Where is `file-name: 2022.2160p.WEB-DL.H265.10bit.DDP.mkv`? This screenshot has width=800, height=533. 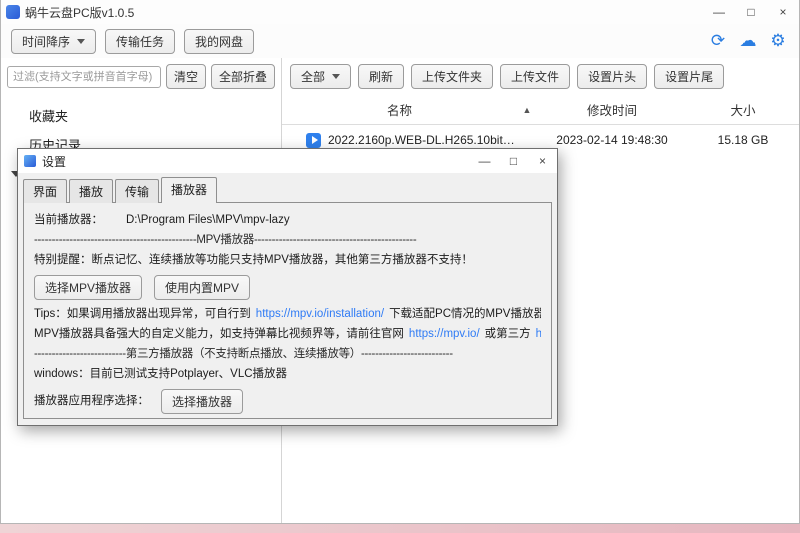
file-name: 2022.2160p.WEB-DL.H265.10bit.DDP.mkv is located at coordinates (422, 140).